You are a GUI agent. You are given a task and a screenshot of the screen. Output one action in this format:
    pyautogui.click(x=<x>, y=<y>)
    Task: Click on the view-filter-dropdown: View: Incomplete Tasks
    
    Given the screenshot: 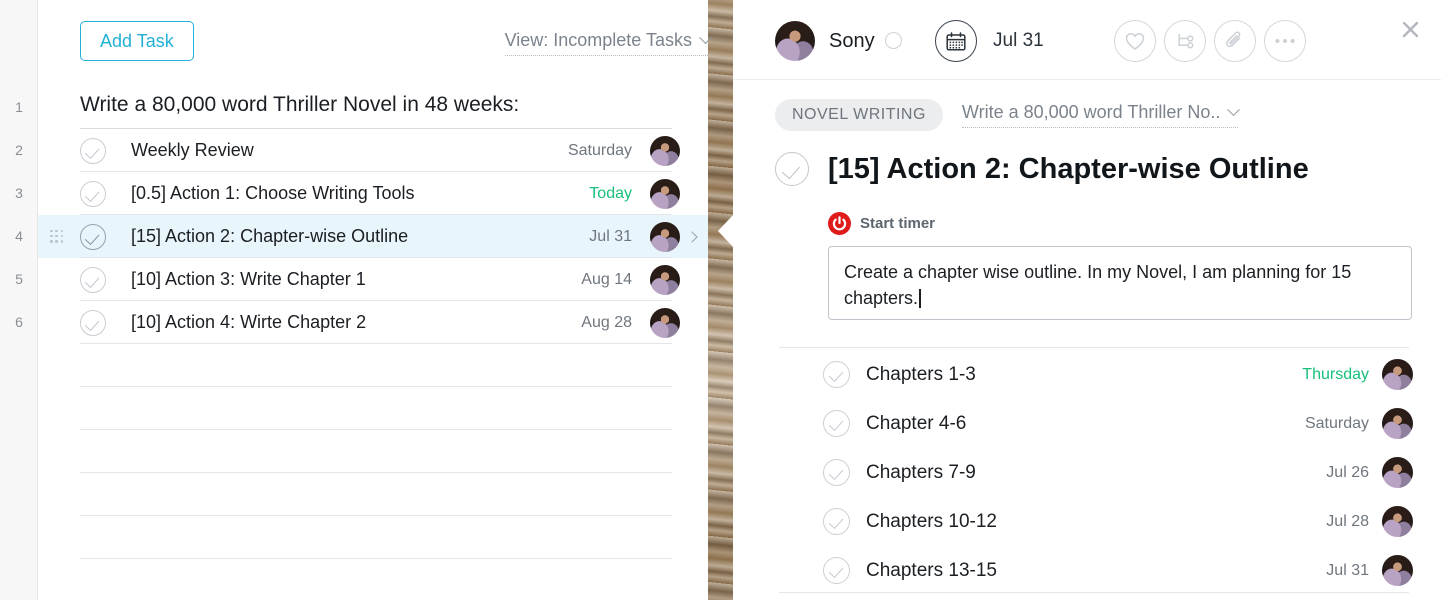 What is the action you would take?
    pyautogui.click(x=608, y=43)
    